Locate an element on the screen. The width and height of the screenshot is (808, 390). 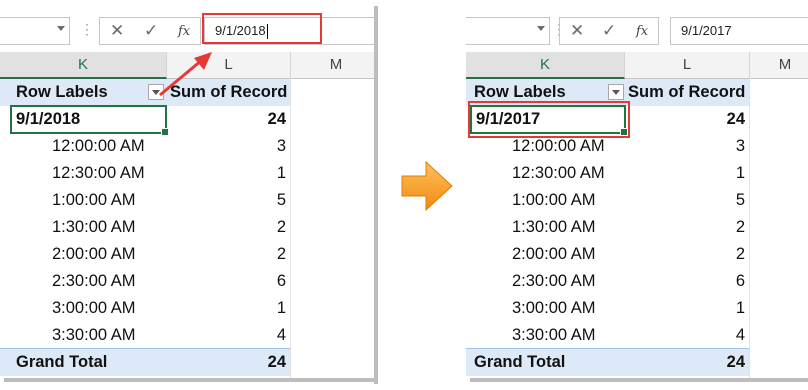
formula-value: 9/1/2017 is located at coordinates (706, 30).